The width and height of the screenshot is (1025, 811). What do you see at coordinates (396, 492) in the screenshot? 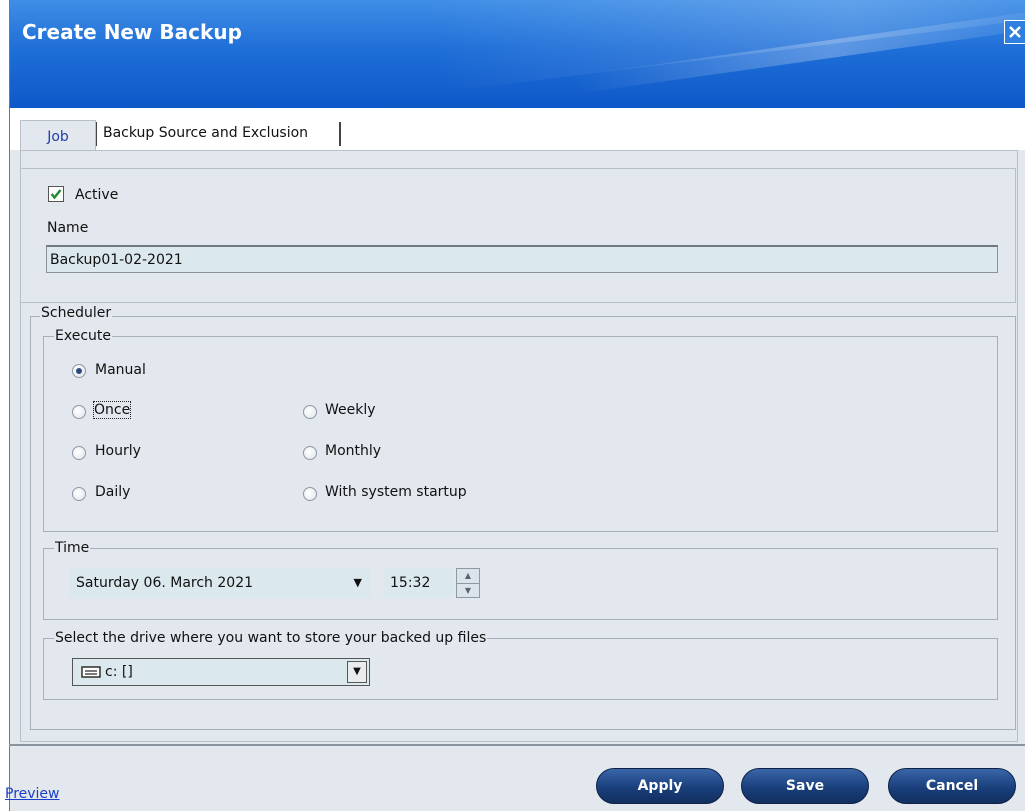
I see `radio-with-system-startup-label: With system startup` at bounding box center [396, 492].